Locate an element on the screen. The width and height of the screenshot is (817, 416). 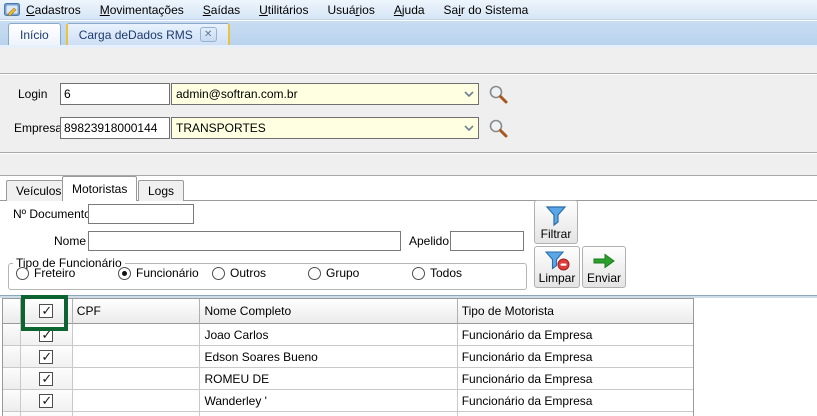
radio-label: Outros is located at coordinates (248, 273).